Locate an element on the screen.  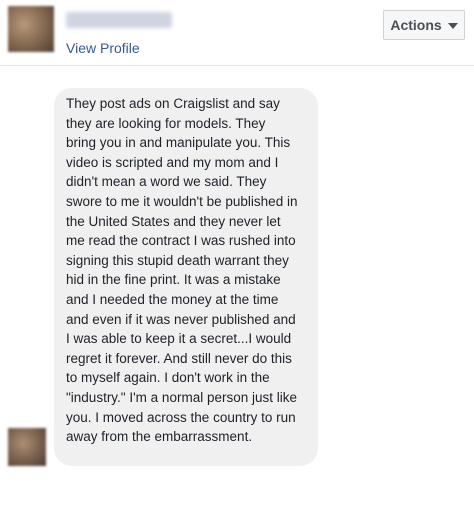
actions-button: Actions is located at coordinates (424, 25).